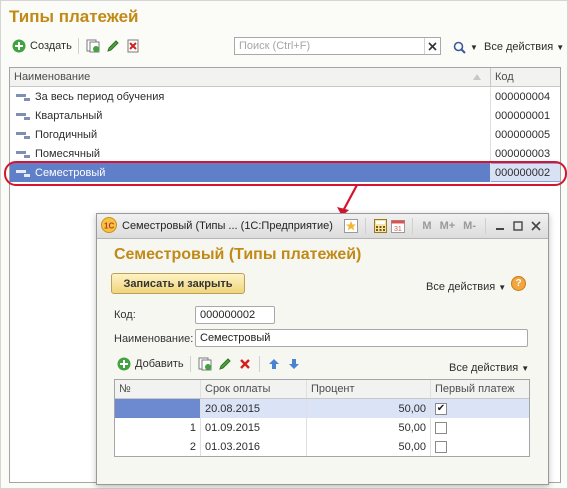 The width and height of the screenshot is (568, 489). I want to click on column-header-first-payment: Первый платеж, so click(480, 389).